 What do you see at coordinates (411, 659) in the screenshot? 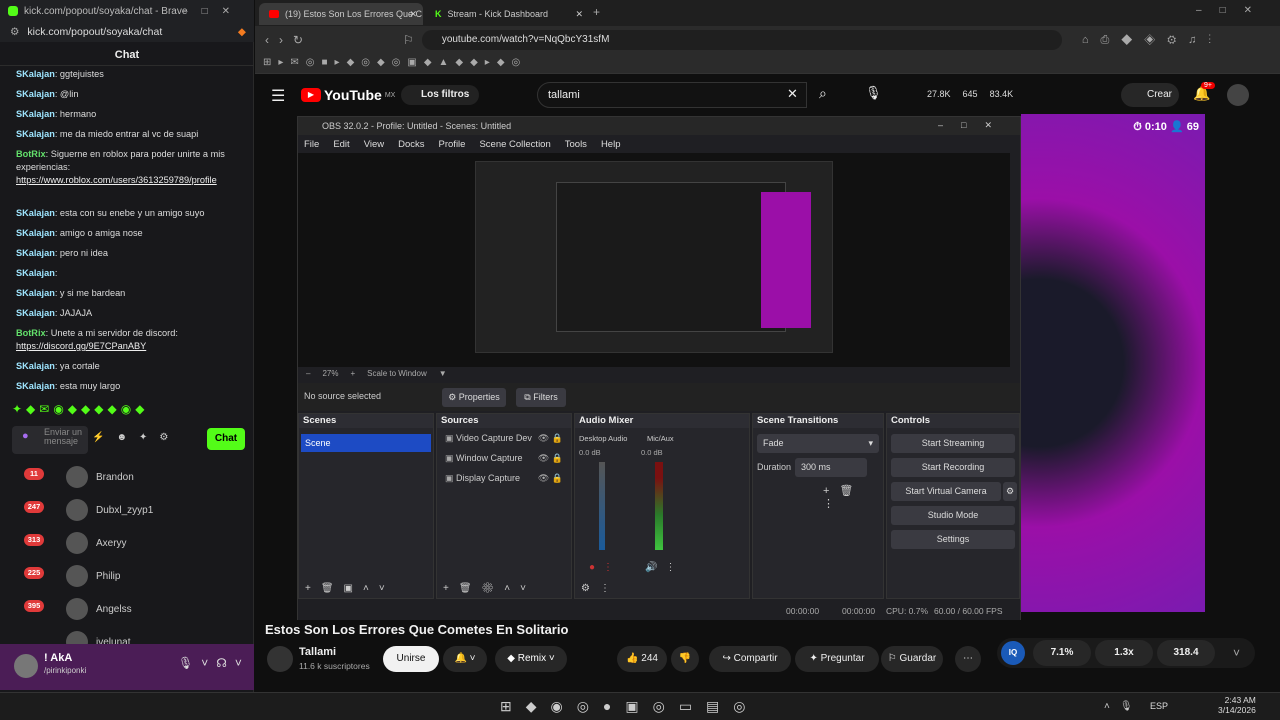
I see `join-button: Unirse` at bounding box center [411, 659].